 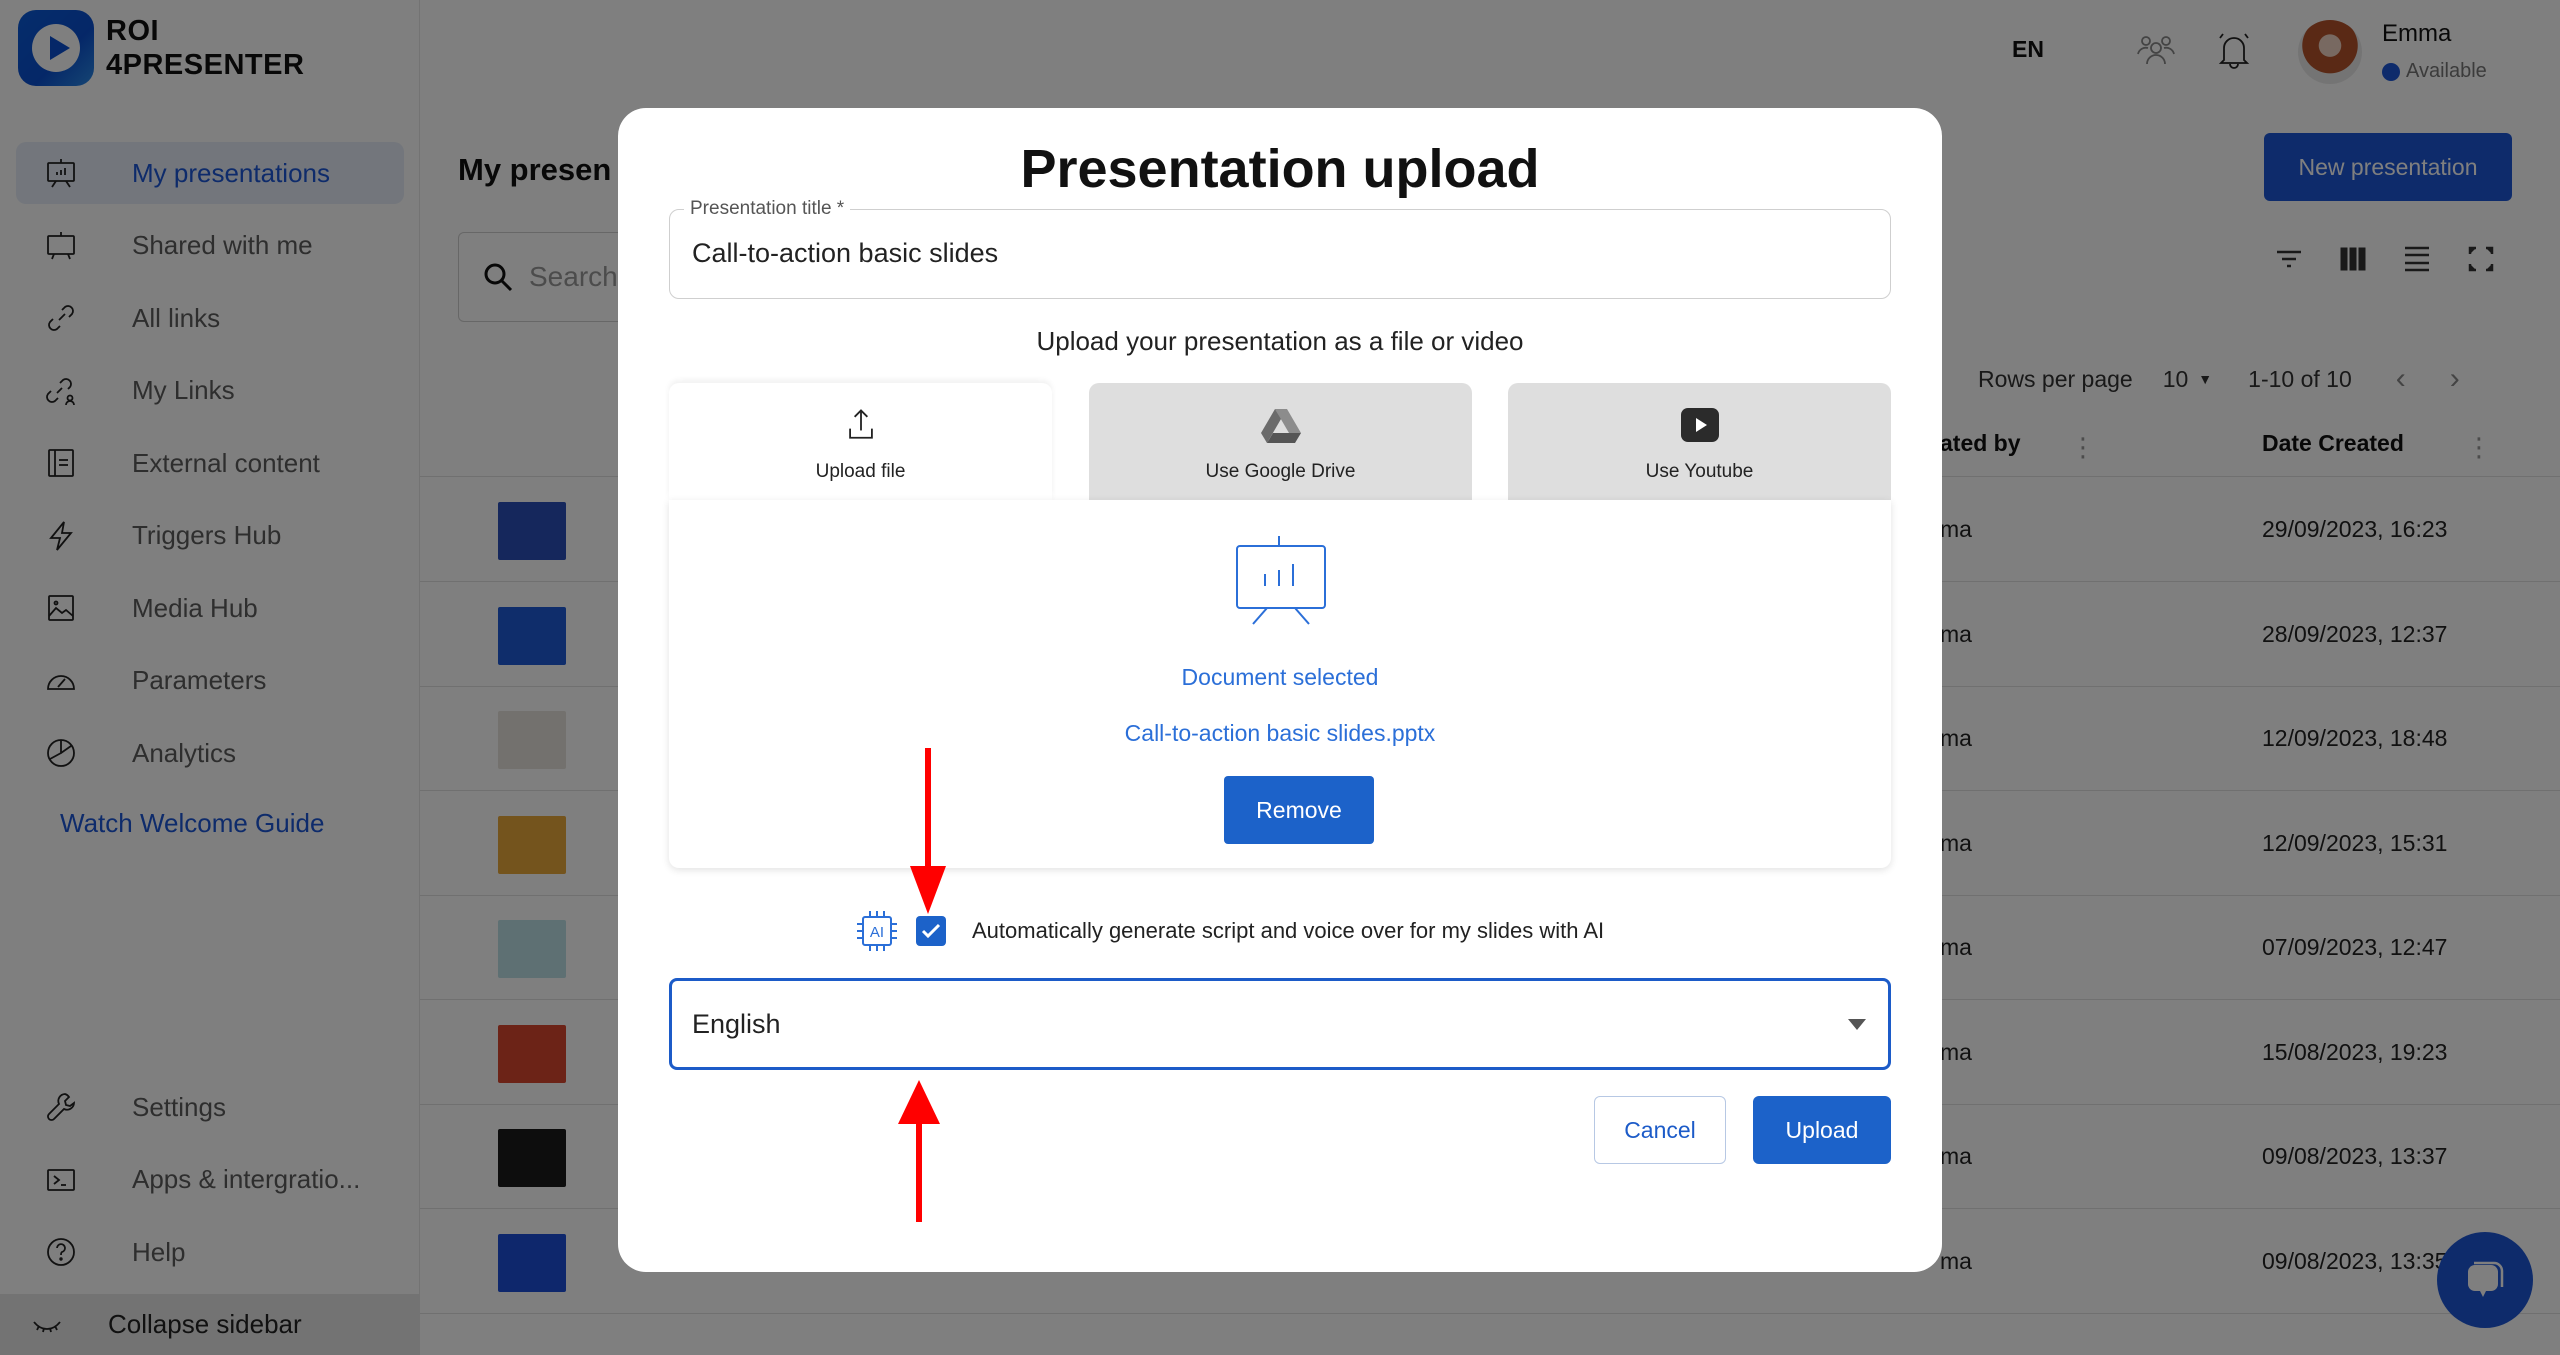 I want to click on annotation-arrow-down-icon, so click(x=928, y=831).